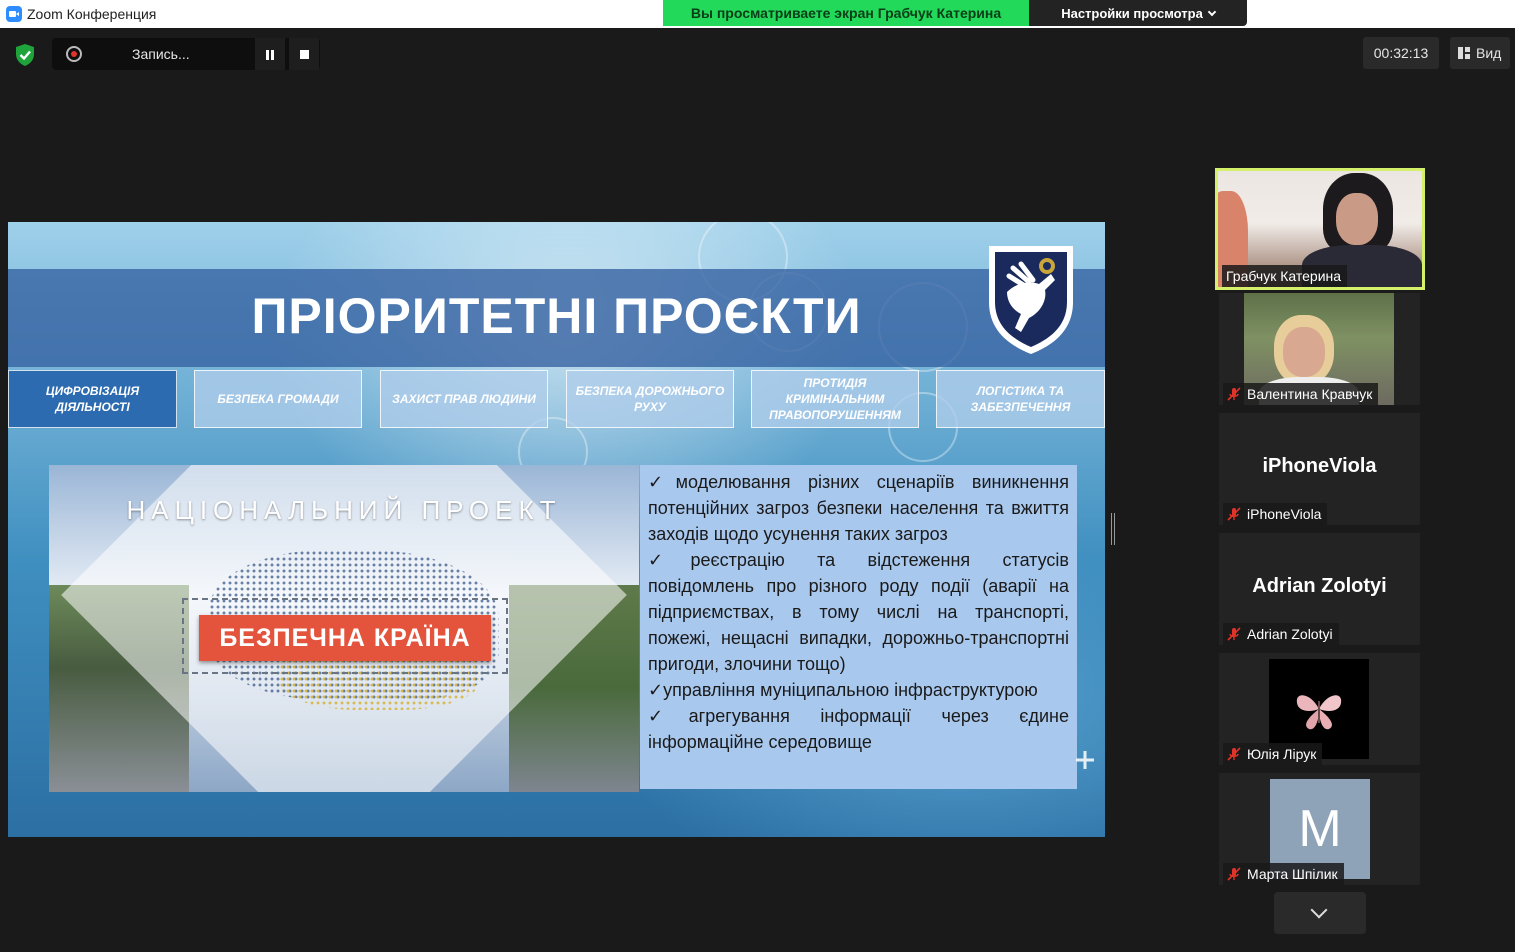 This screenshot has height=952, width=1515. I want to click on record-icon, so click(74, 54).